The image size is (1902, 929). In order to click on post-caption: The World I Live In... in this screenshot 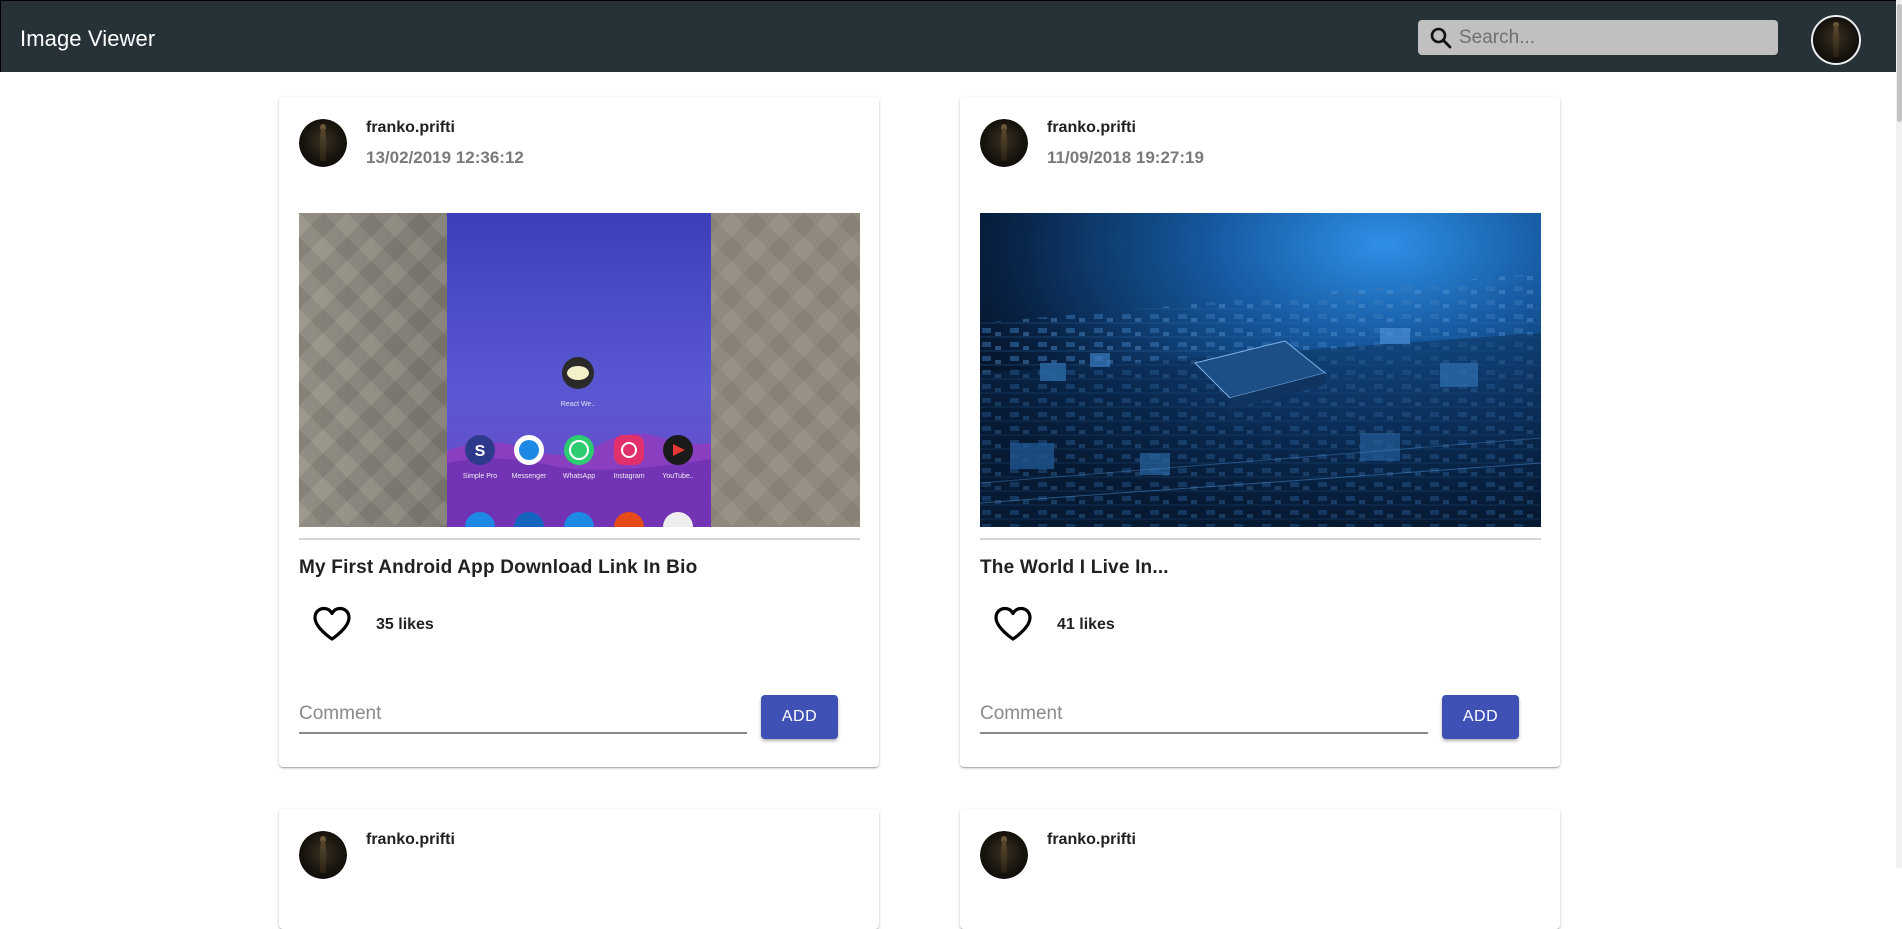, I will do `click(1074, 567)`.